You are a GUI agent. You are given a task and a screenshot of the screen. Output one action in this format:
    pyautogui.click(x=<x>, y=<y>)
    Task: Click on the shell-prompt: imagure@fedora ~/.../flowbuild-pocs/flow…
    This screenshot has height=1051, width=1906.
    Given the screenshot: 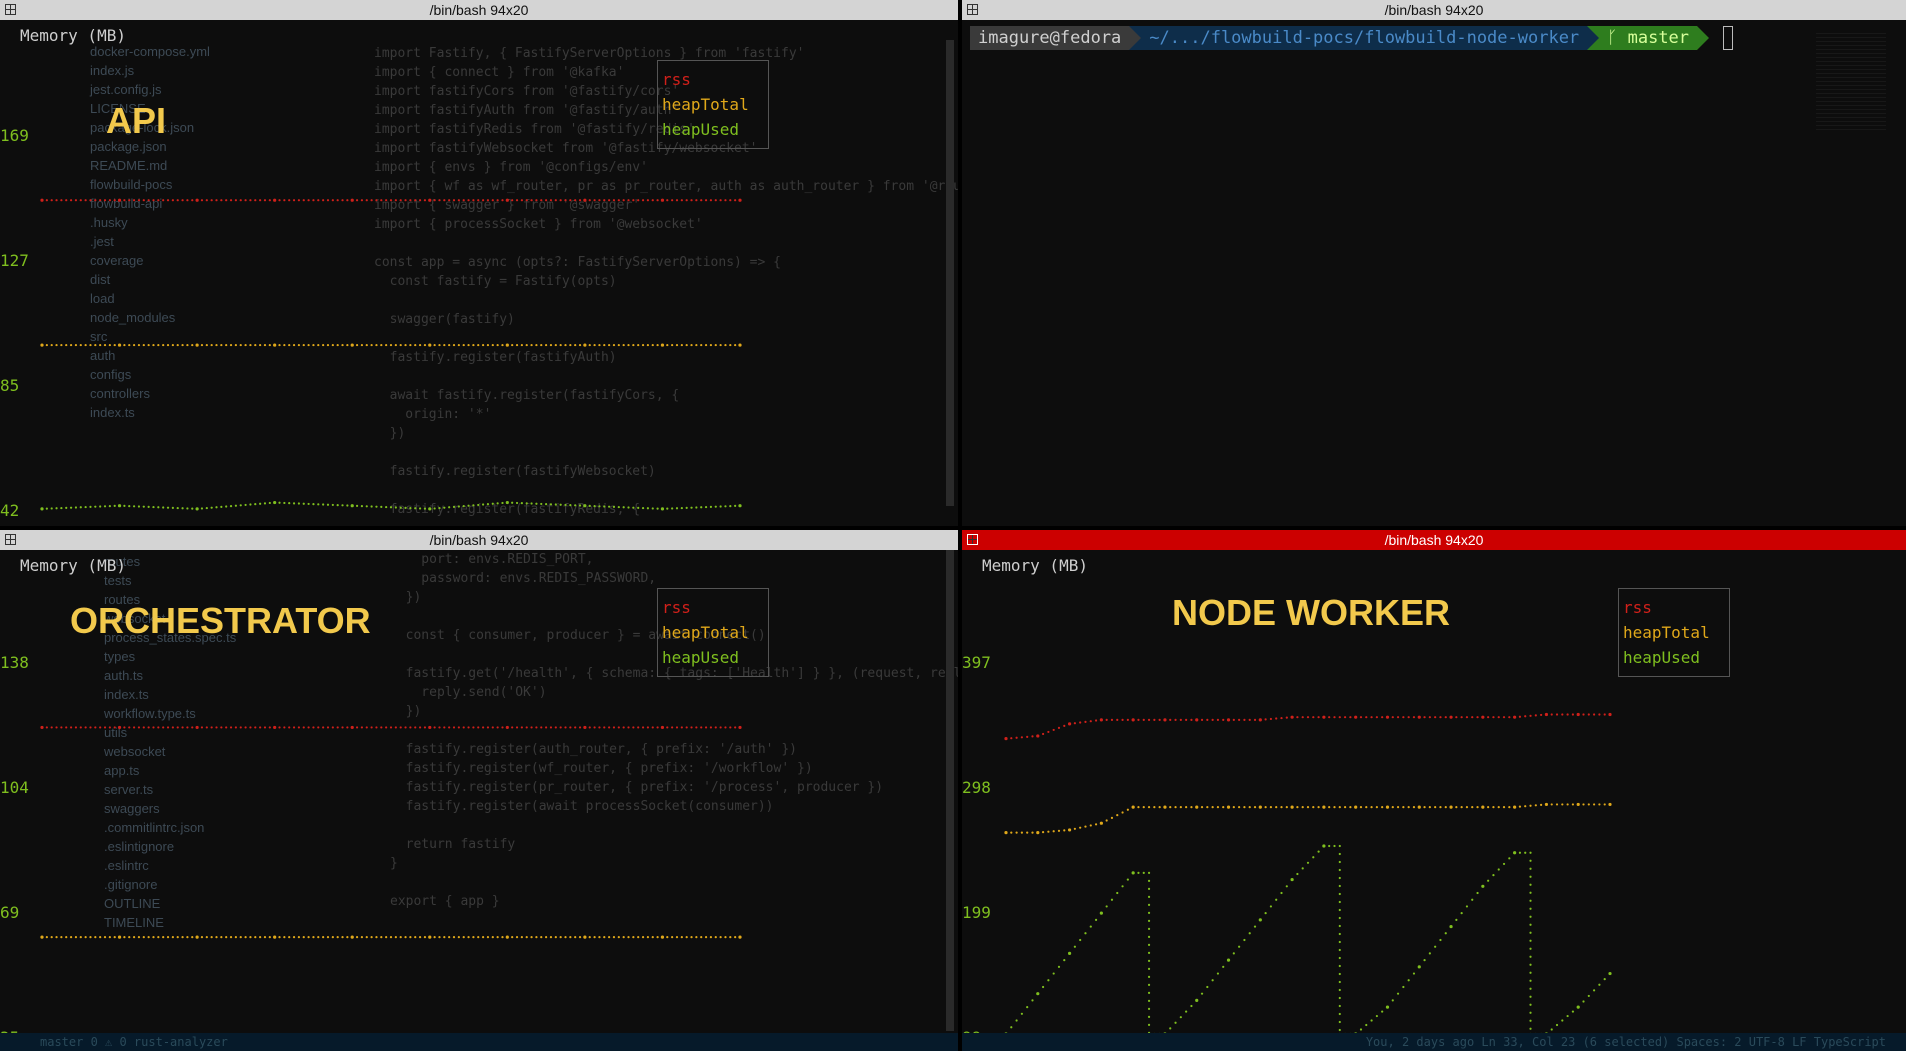 What is the action you would take?
    pyautogui.click(x=1352, y=38)
    